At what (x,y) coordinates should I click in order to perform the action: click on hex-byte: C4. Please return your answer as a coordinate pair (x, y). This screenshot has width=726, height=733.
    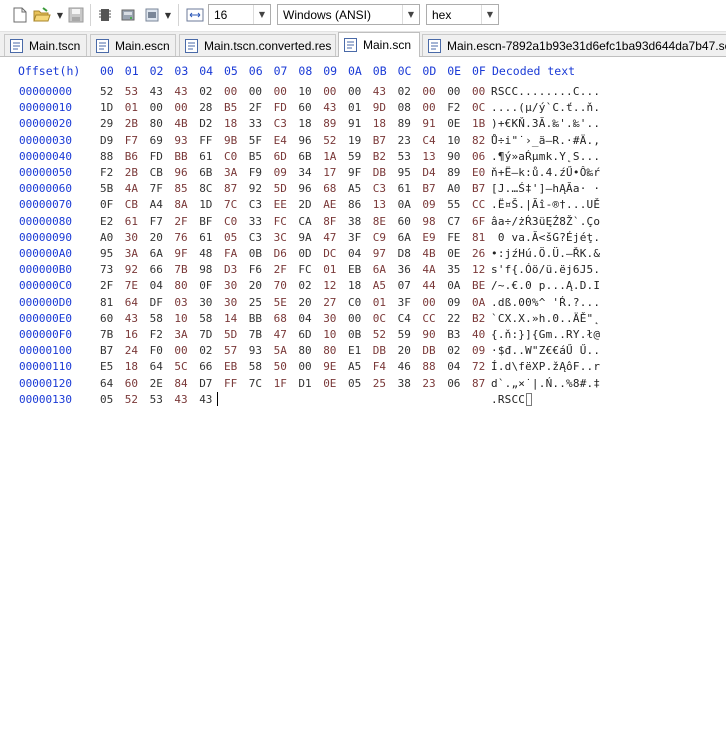
    Looking at the image, I should click on (404, 318).